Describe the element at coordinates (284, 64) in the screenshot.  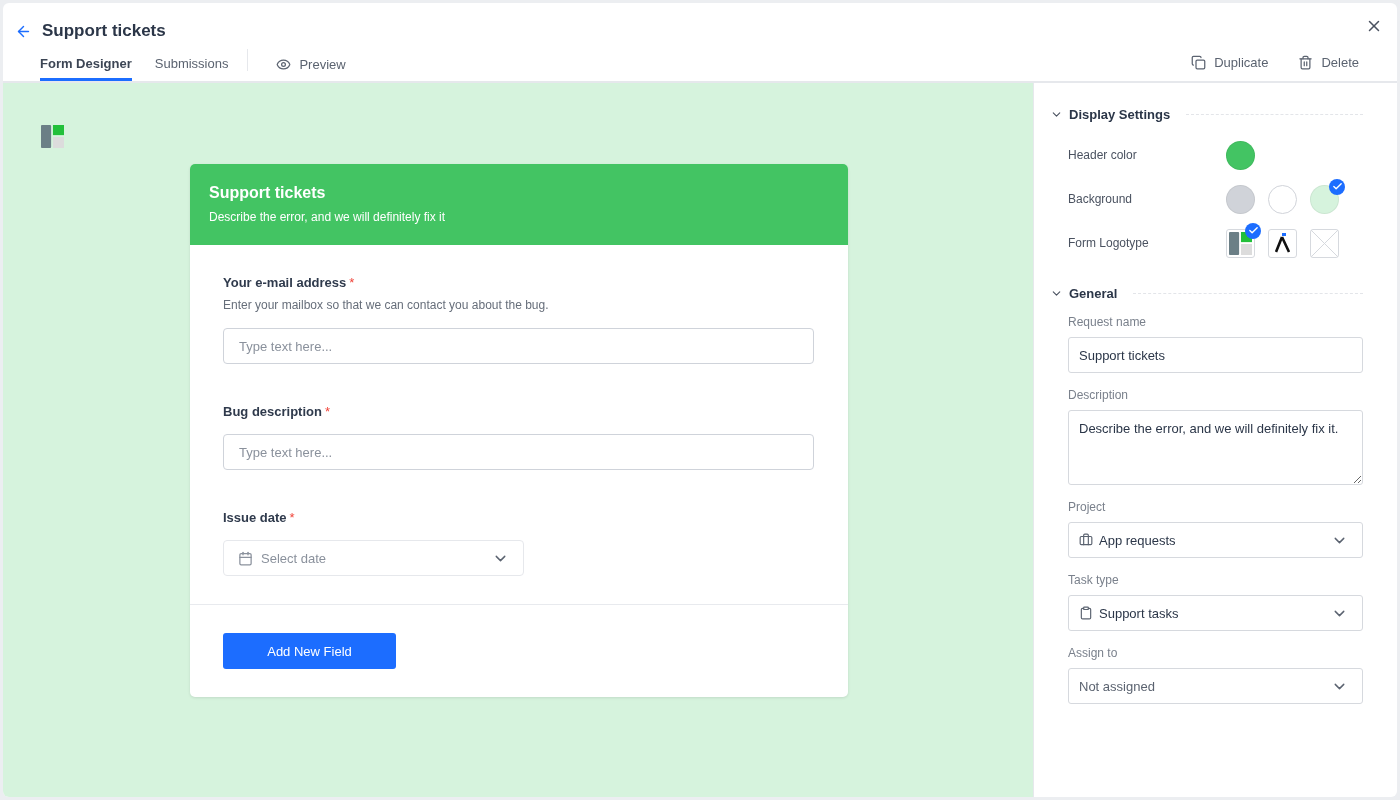
I see `eye-icon` at that location.